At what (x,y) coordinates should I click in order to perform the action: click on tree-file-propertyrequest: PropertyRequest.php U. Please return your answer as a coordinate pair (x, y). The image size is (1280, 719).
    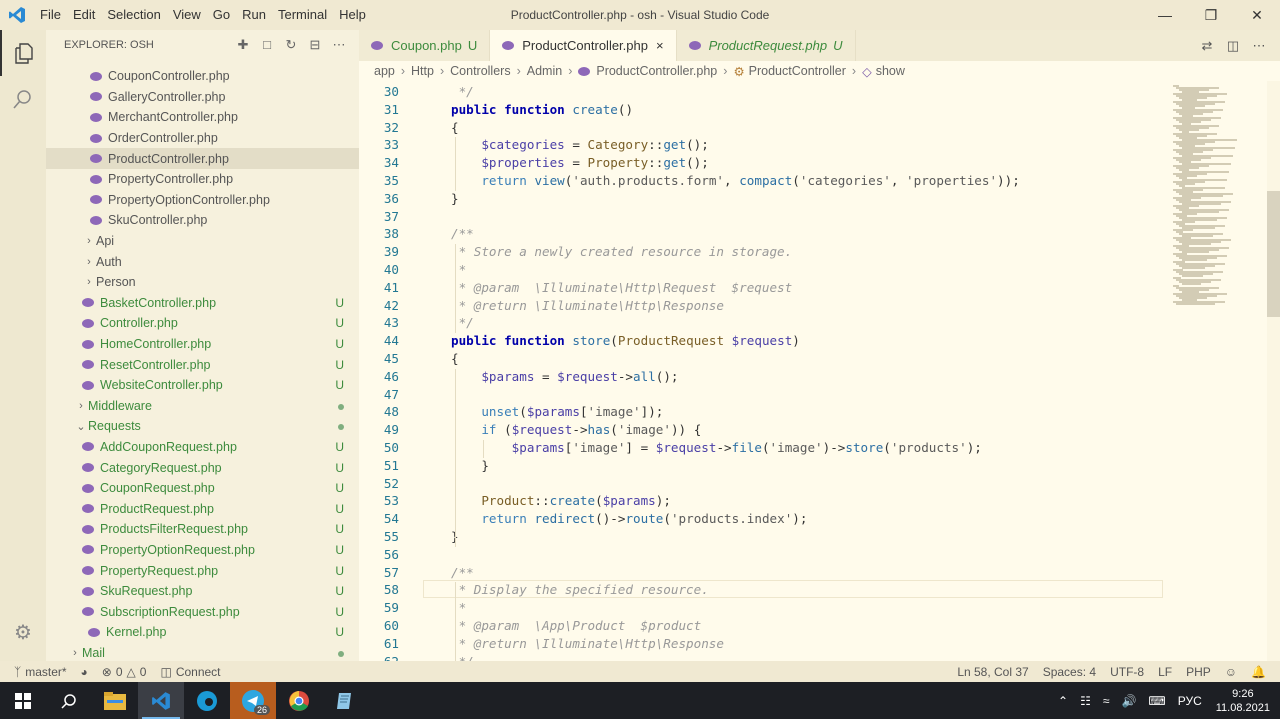
    Looking at the image, I should click on (202, 570).